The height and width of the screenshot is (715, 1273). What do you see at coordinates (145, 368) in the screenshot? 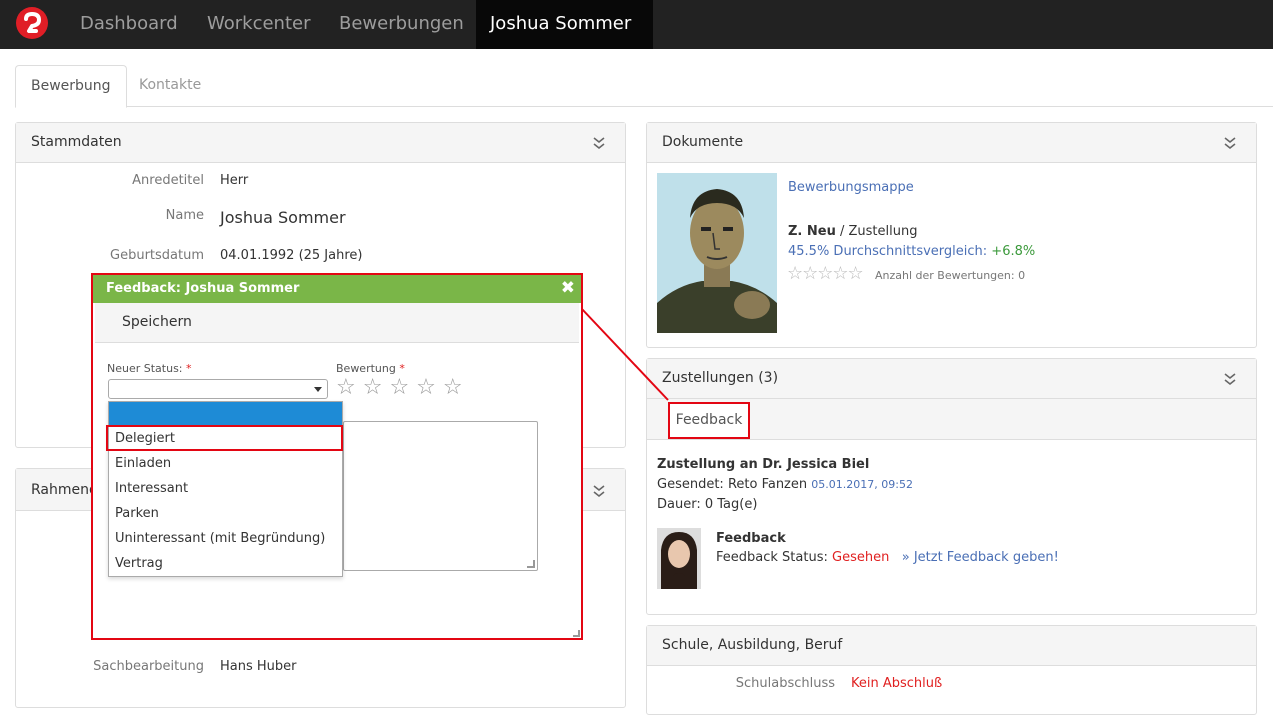
I see `status-label-text: Neuer Status:` at bounding box center [145, 368].